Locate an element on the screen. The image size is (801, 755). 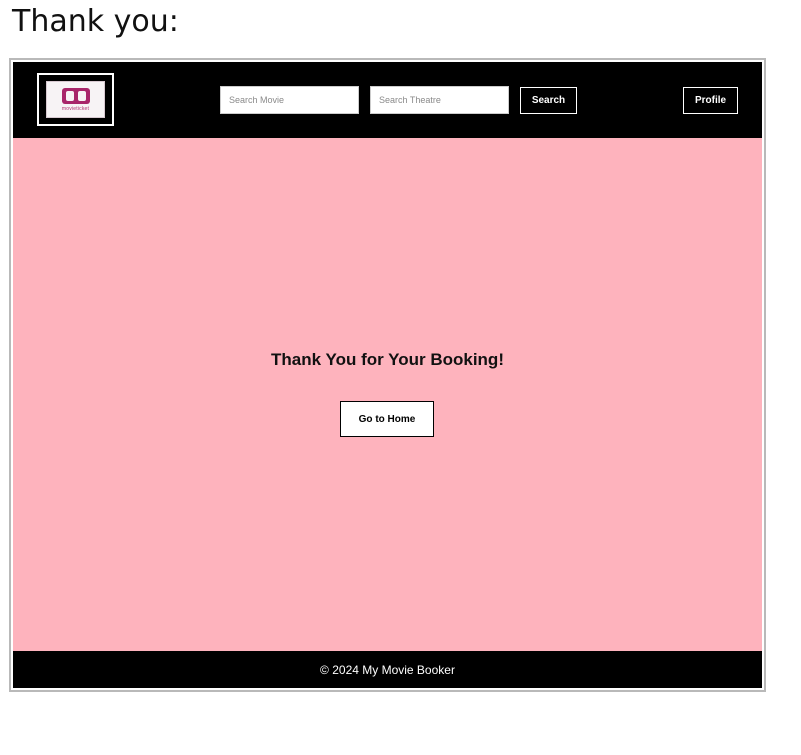
search-button: Search is located at coordinates (548, 100).